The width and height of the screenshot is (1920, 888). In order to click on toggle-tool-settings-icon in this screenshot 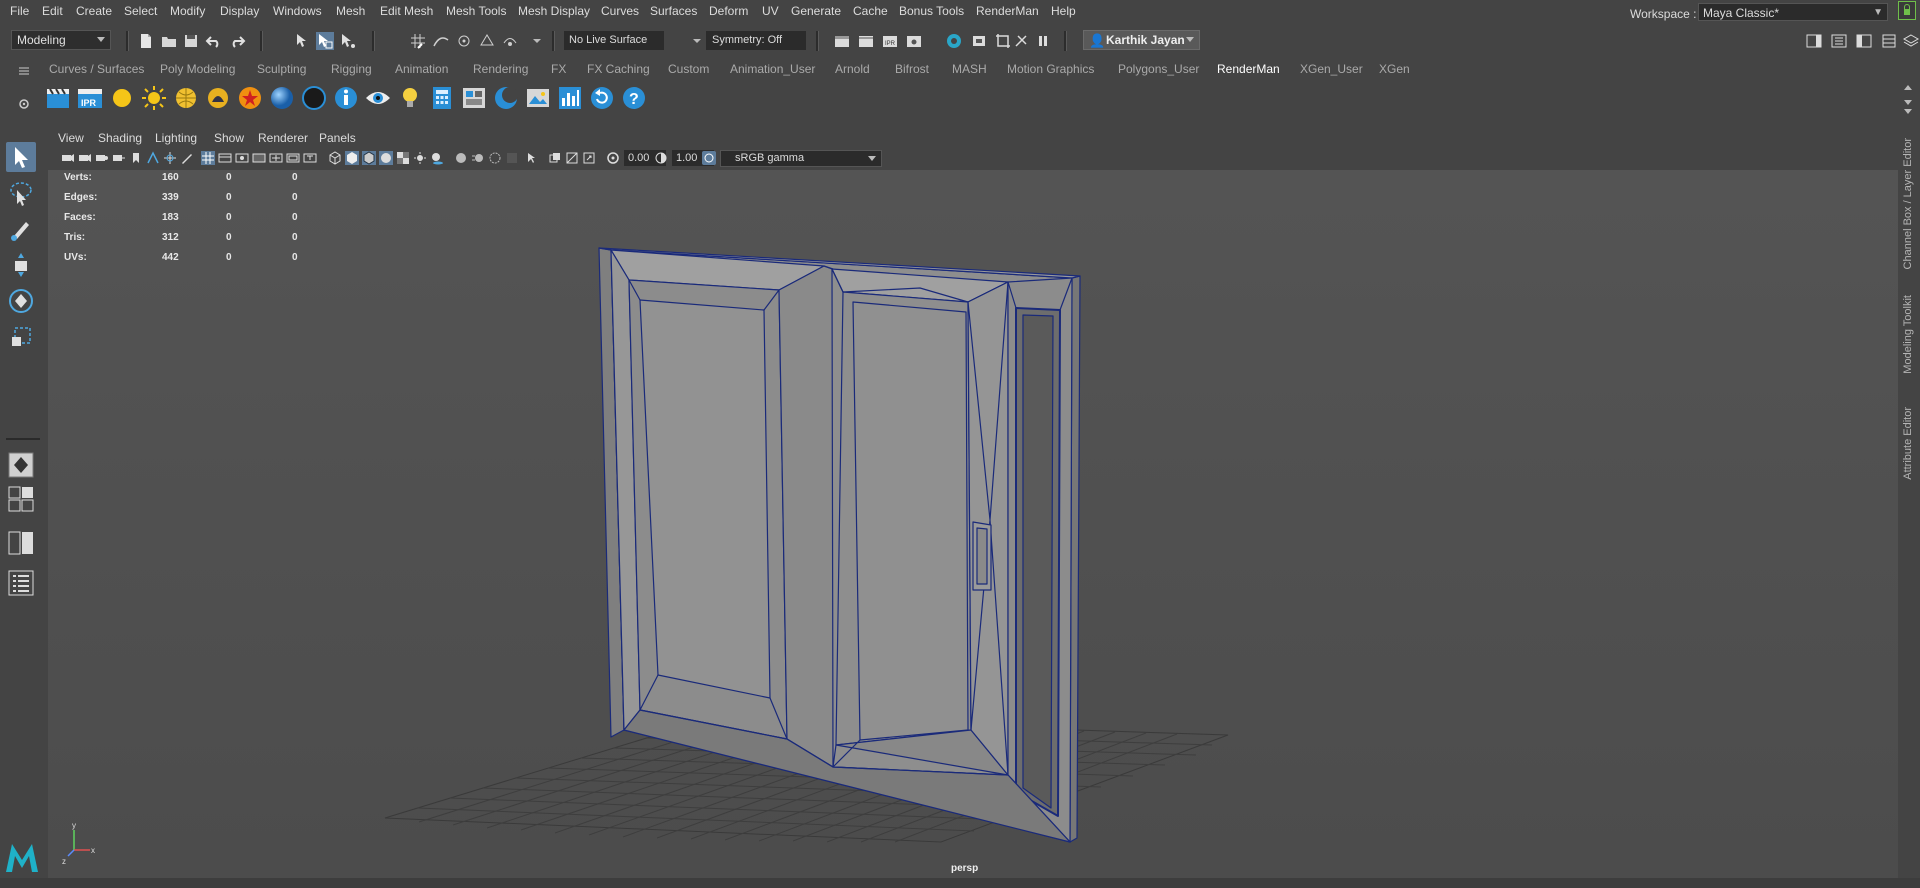, I will do `click(1864, 41)`.